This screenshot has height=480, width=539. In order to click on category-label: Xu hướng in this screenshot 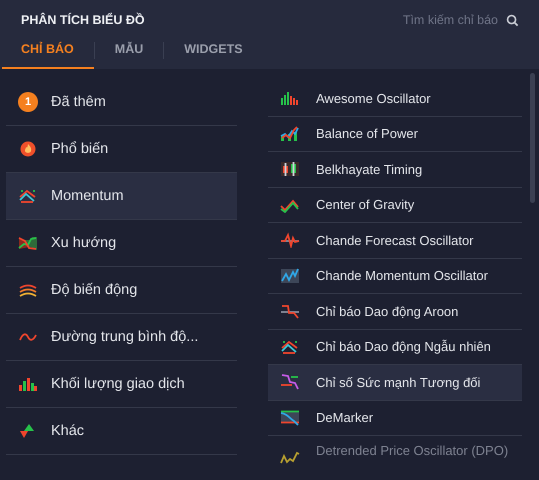, I will do `click(83, 243)`.